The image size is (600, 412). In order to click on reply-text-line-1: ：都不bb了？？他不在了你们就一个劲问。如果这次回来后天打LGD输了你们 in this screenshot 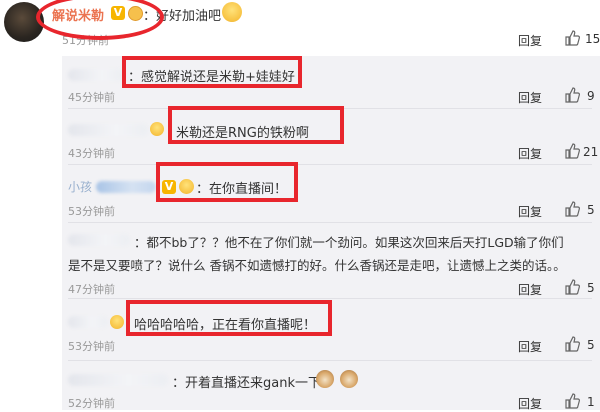, I will do `click(349, 242)`.